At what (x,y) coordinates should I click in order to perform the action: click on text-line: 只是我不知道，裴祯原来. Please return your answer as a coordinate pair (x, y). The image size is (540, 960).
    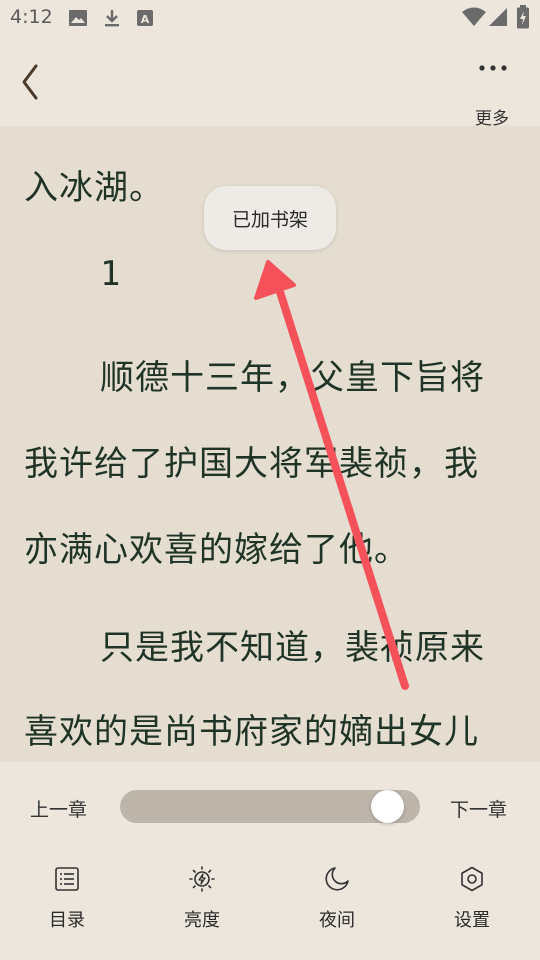
    Looking at the image, I should click on (292, 648).